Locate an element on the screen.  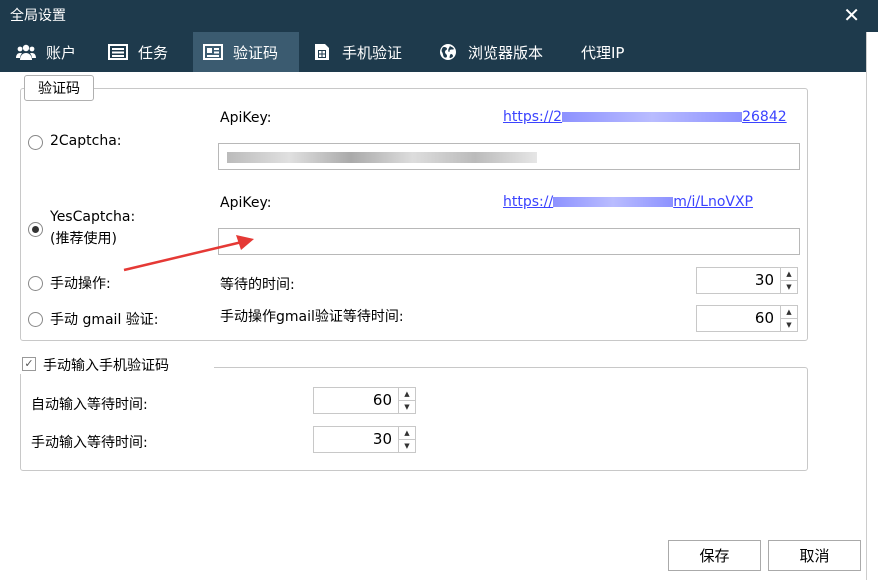
phone-sim-icon is located at coordinates (322, 52).